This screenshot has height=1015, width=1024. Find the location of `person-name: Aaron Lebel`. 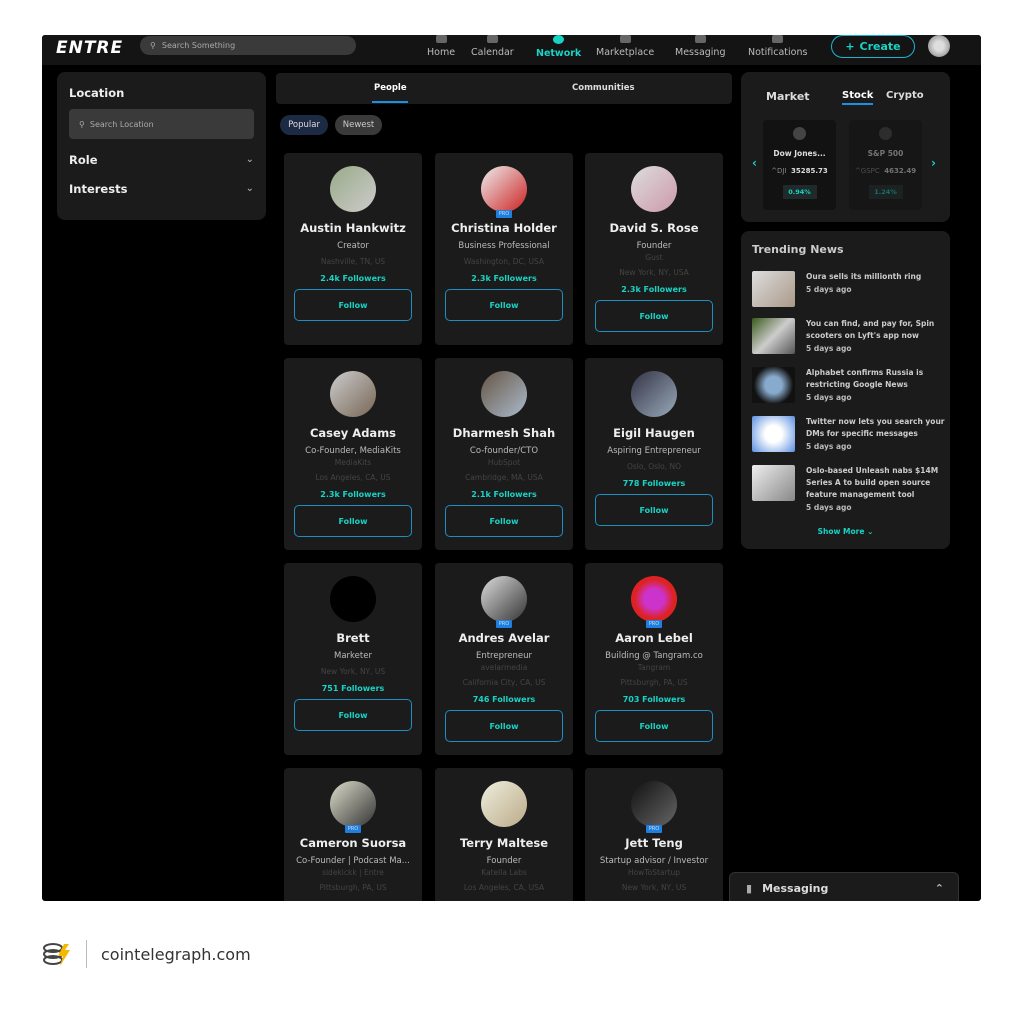

person-name: Aaron Lebel is located at coordinates (654, 638).